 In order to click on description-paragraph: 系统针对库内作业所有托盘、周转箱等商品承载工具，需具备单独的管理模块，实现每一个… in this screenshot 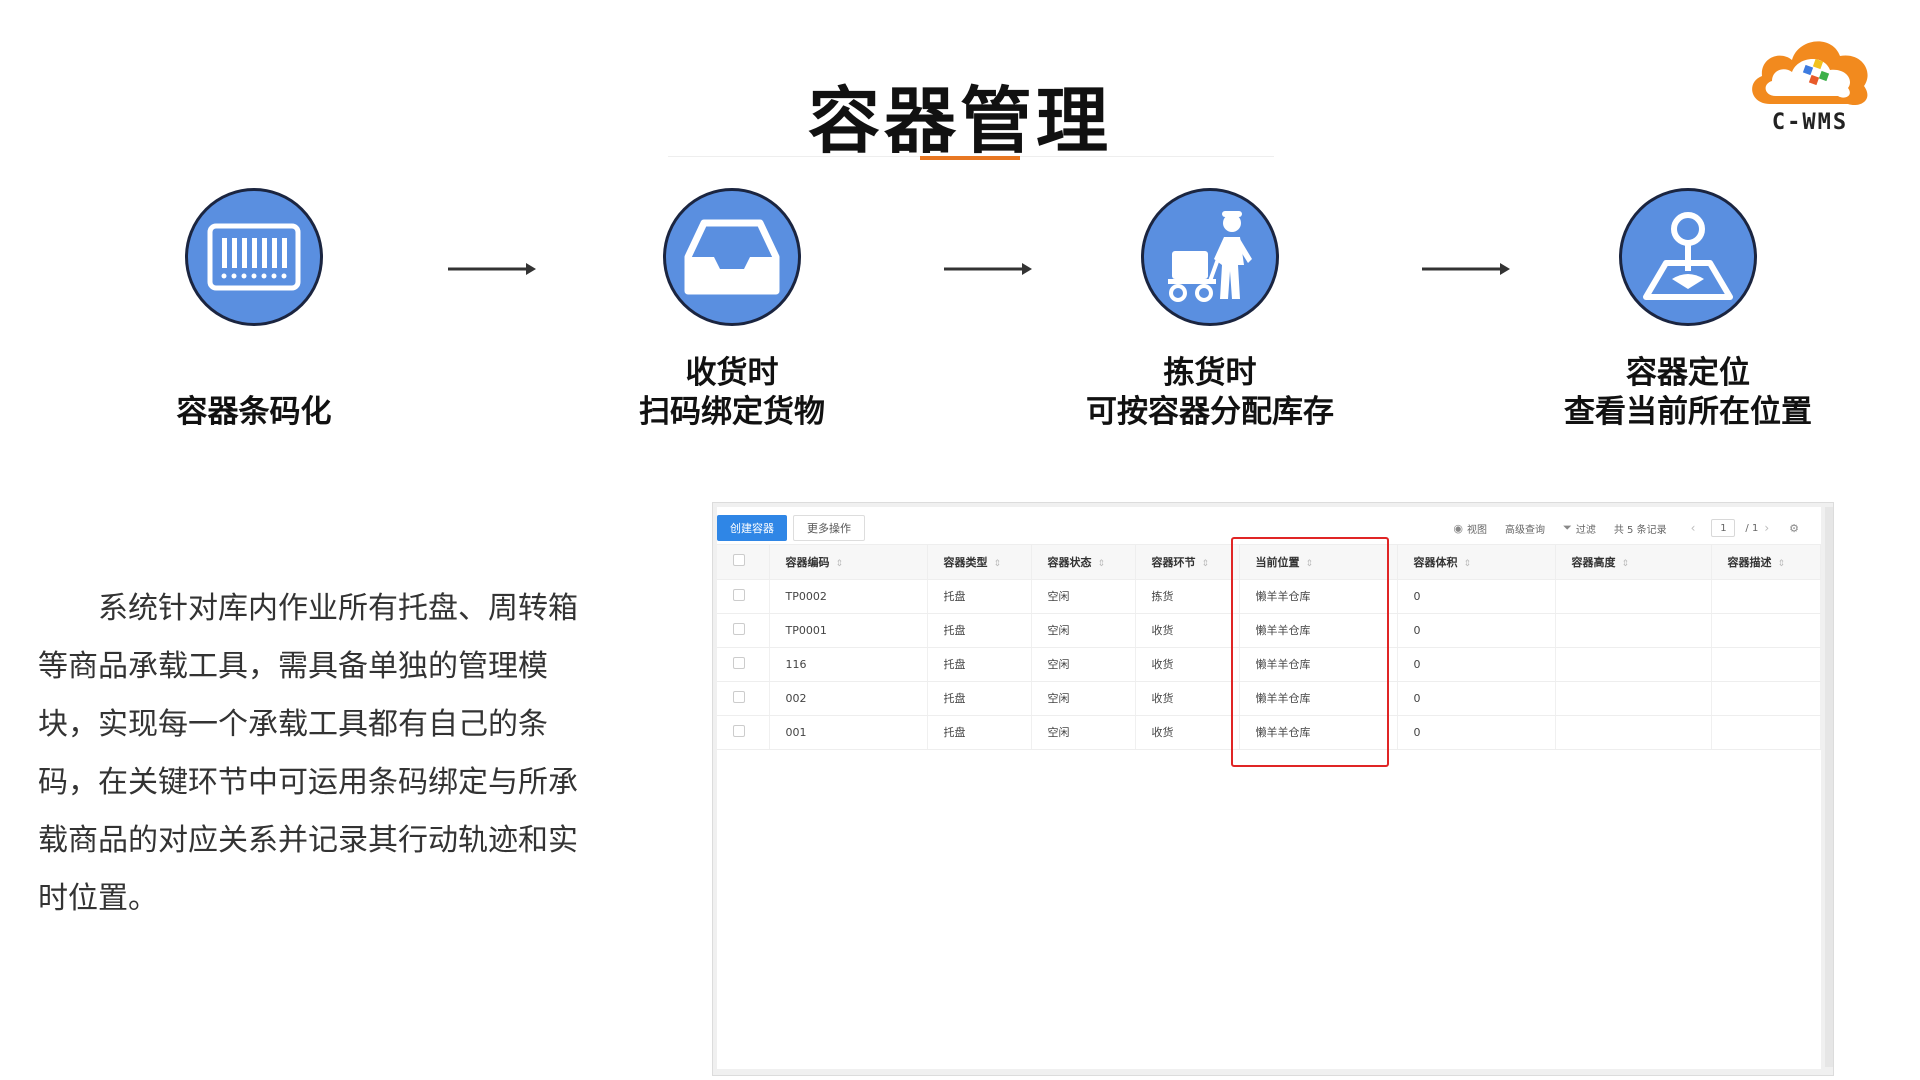, I will do `click(308, 753)`.